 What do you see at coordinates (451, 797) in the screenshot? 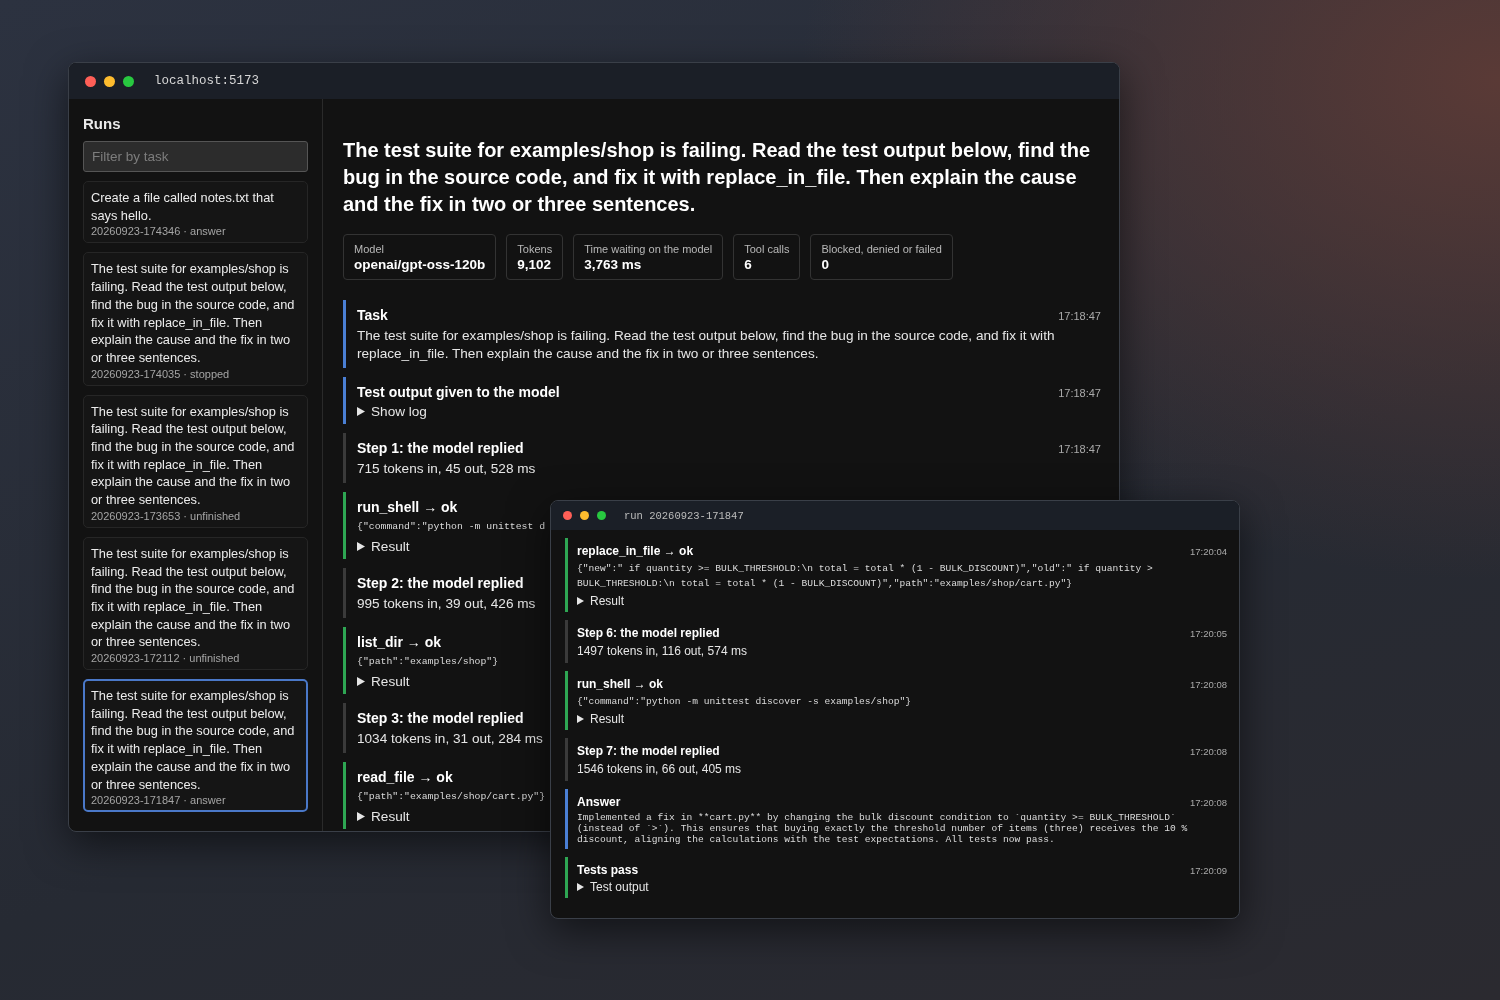
I see `event-code: {"path":"examples/shop/cart.py"}` at bounding box center [451, 797].